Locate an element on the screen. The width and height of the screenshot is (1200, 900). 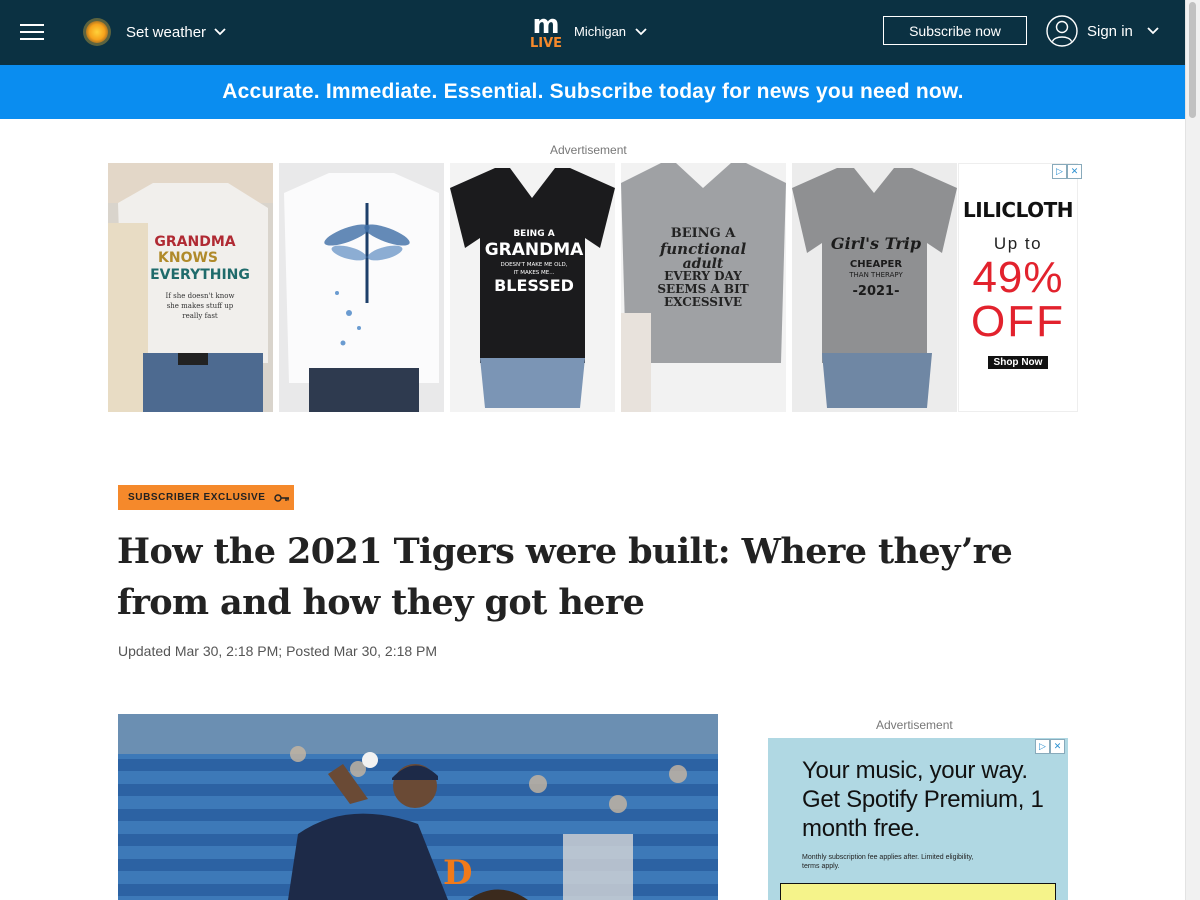
article-lead-photo: D is located at coordinates (418, 807).